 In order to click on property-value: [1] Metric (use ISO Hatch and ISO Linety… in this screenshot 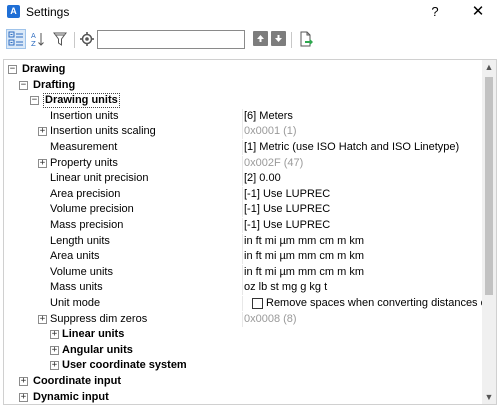, I will do `click(351, 147)`.